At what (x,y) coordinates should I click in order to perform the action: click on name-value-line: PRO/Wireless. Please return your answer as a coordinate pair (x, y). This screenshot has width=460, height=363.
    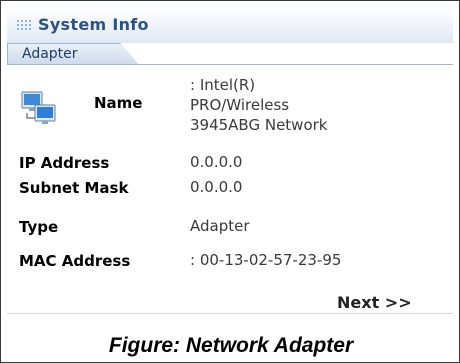
    Looking at the image, I should click on (240, 105).